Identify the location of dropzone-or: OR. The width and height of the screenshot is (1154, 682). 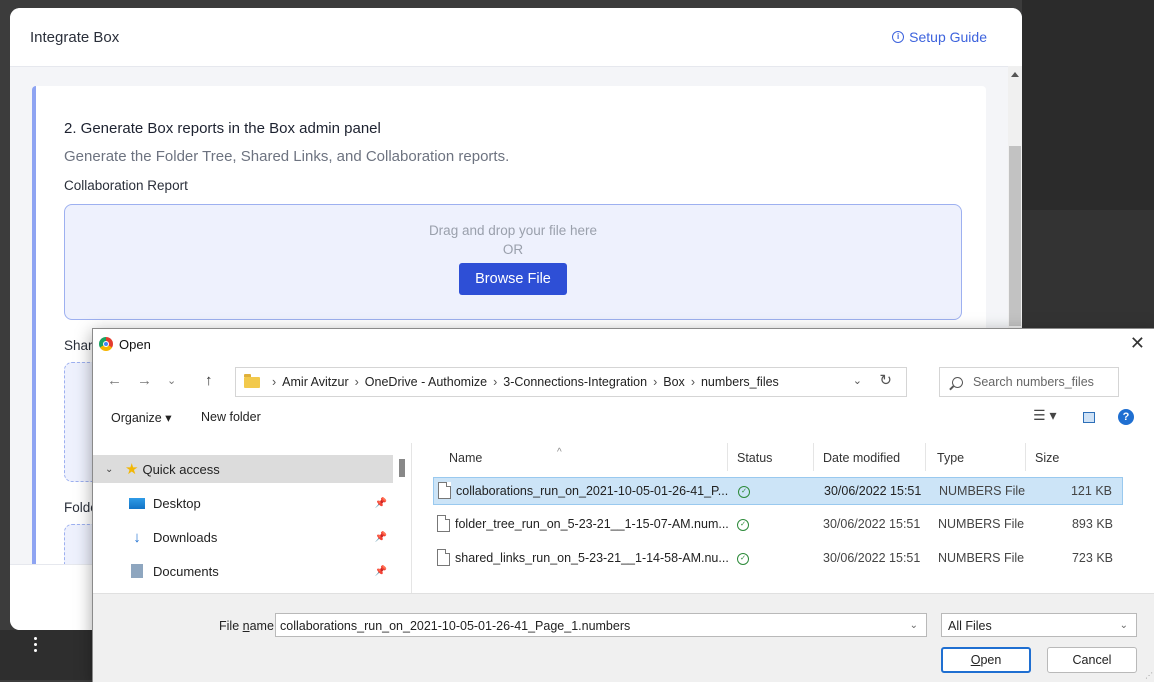
(513, 249).